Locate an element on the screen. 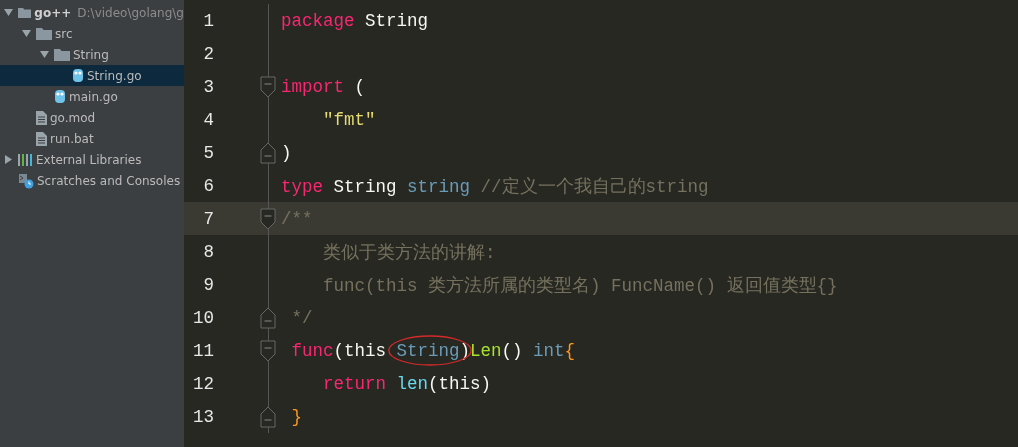 This screenshot has width=1018, height=447. project-path: D:\video\golang\g is located at coordinates (130, 12).